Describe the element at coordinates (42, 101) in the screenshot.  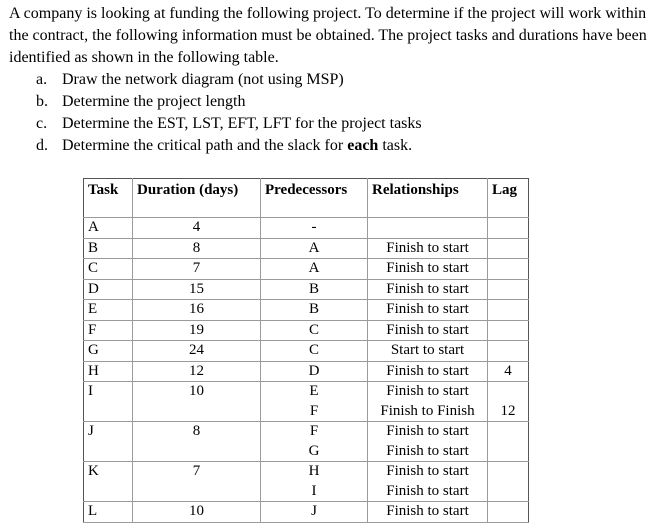
I see `question-marker: b.` at that location.